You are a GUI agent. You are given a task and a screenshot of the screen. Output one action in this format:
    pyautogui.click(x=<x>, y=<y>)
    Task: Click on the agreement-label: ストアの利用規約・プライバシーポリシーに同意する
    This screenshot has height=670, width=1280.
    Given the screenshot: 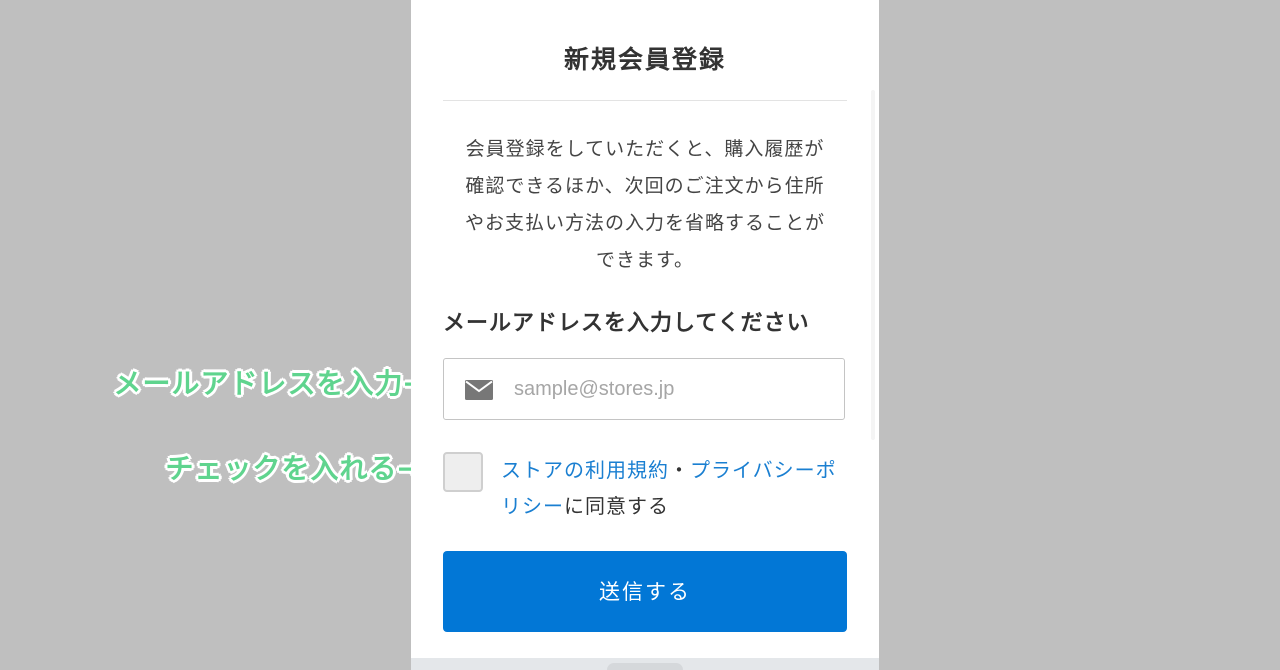 What is the action you would take?
    pyautogui.click(x=676, y=488)
    